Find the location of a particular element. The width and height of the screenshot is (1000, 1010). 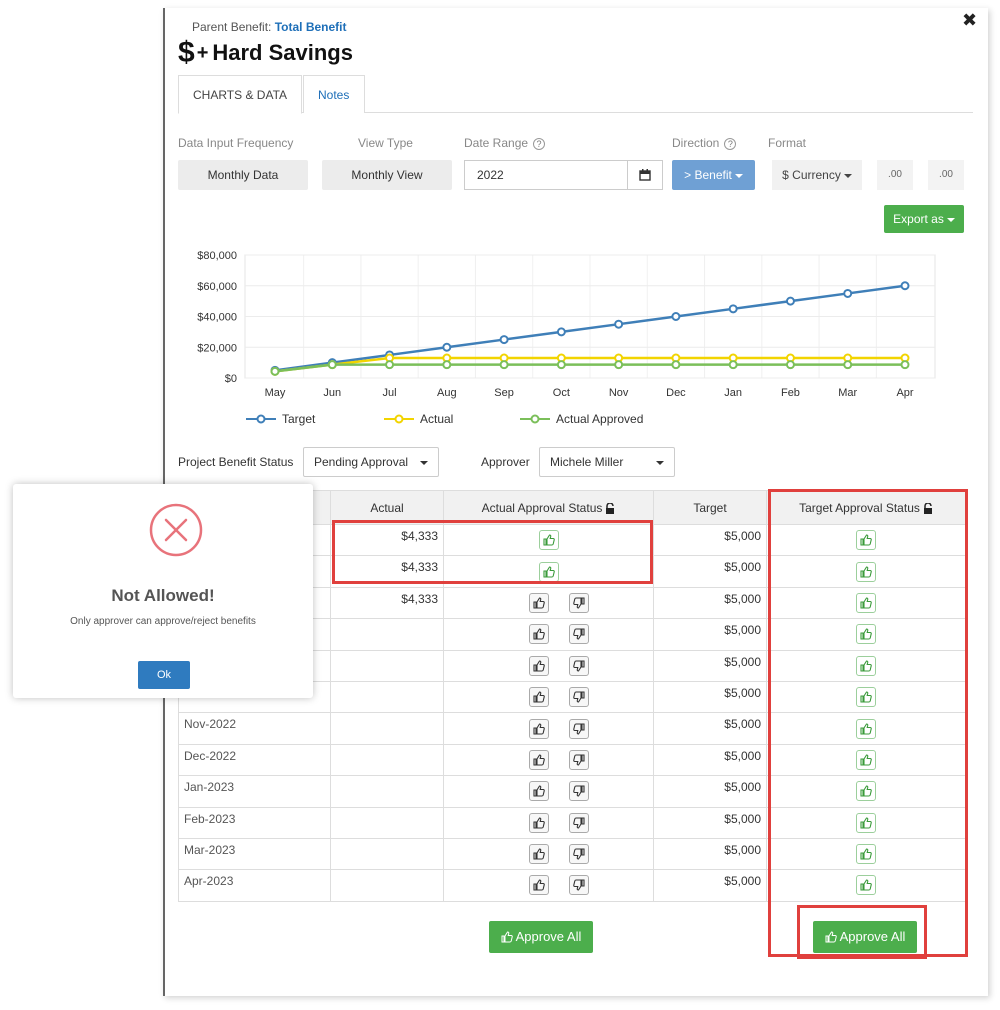

direction-label: Direction? is located at coordinates (704, 143).